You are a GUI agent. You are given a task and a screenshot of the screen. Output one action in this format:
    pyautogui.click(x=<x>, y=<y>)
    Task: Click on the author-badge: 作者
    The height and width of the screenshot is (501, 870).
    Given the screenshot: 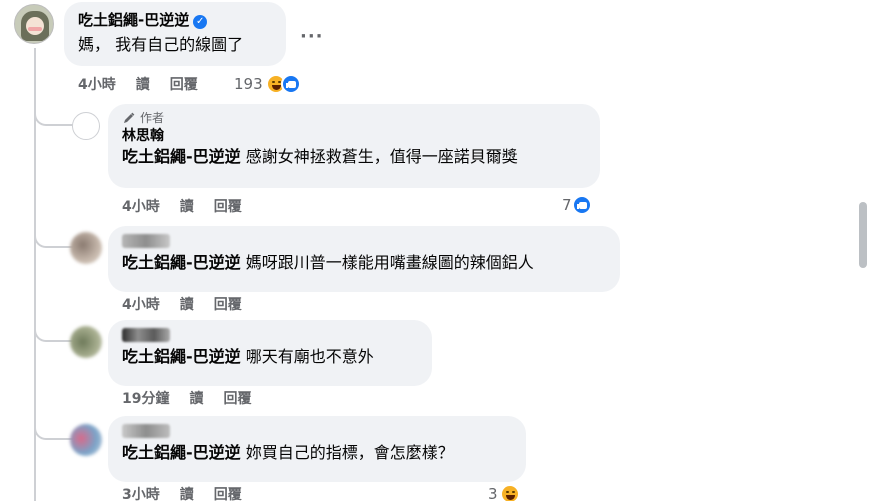 What is the action you would take?
    pyautogui.click(x=354, y=118)
    